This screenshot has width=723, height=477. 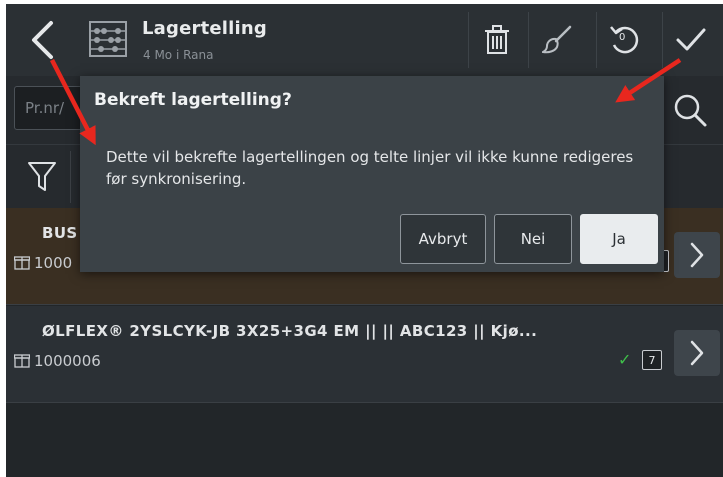 I want to click on counted-check-icon: ✓, so click(x=625, y=359).